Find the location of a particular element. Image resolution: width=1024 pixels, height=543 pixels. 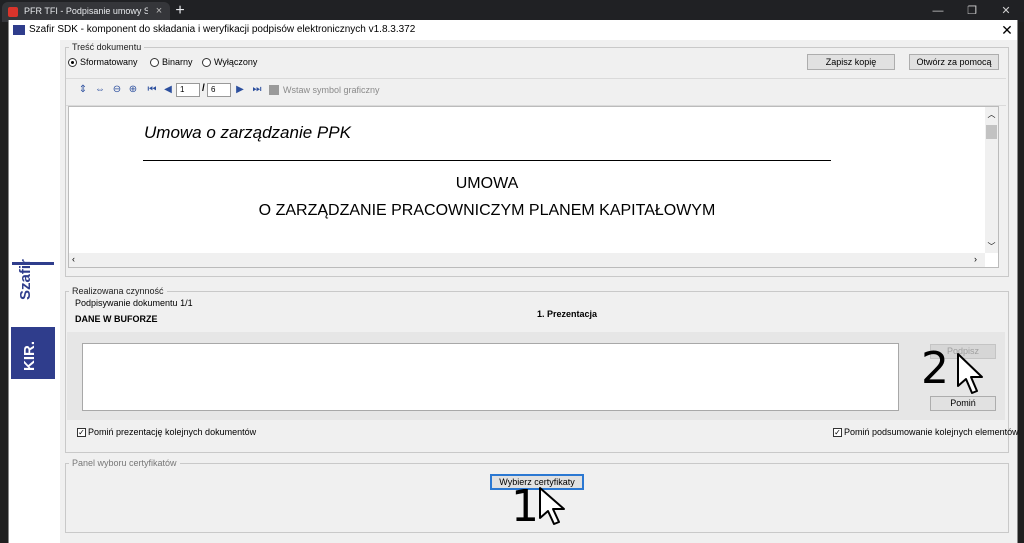

fit-width-icon: ⇔ is located at coordinates (100, 90).